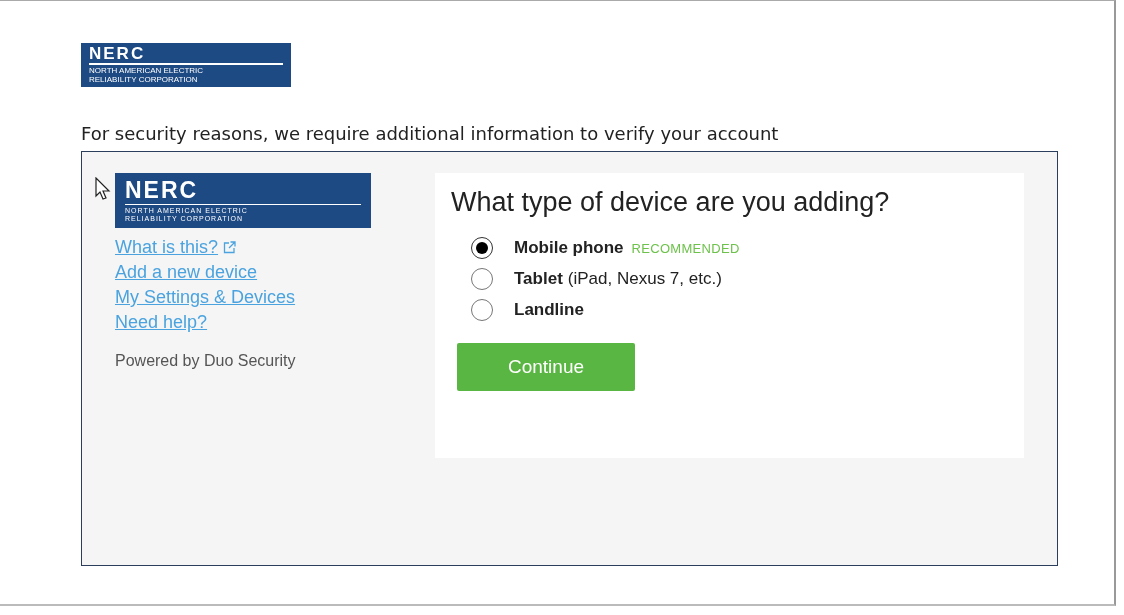  I want to click on external-link-icon, so click(230, 247).